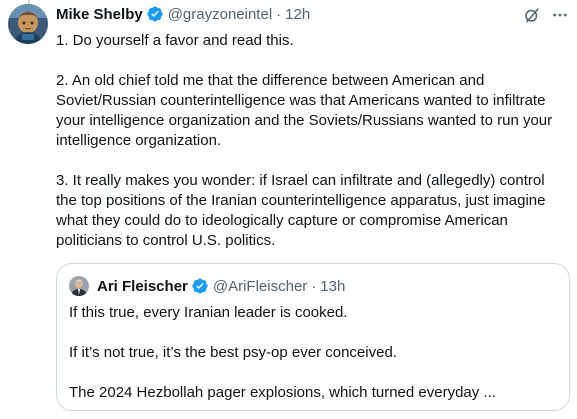 The height and width of the screenshot is (419, 577). Describe the element at coordinates (546, 17) in the screenshot. I see `tweet-actions` at that location.